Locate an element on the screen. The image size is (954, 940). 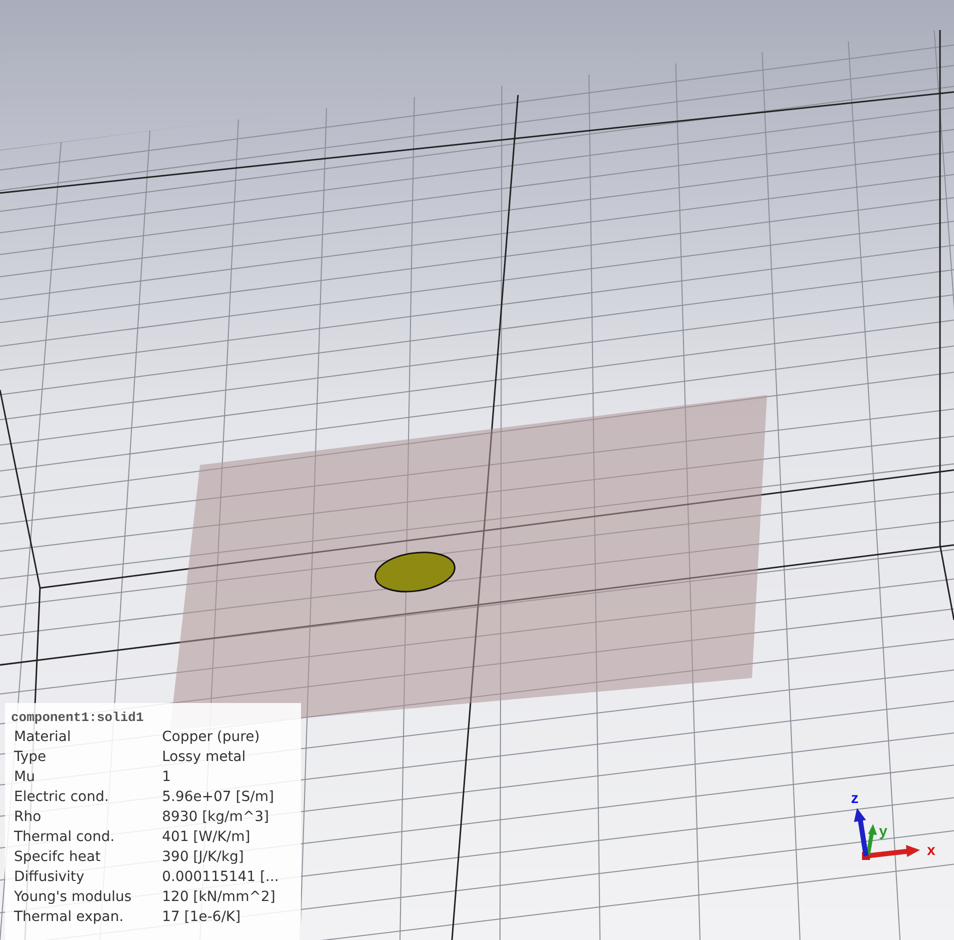
property-value: 401 [W/K/m] is located at coordinates (206, 837).